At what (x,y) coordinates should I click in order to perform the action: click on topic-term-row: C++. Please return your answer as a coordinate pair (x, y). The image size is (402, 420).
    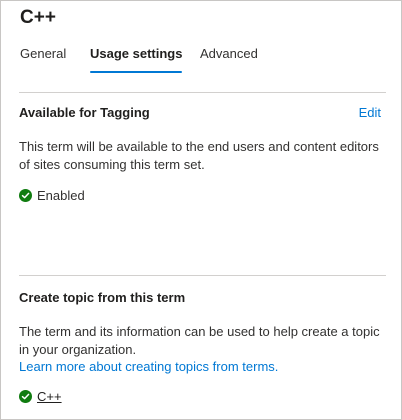
    Looking at the image, I should click on (40, 396).